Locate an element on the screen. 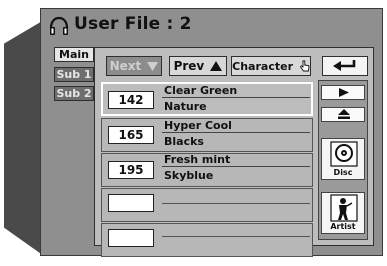 Image resolution: width=387 pixels, height=266 pixels. next-button: Next is located at coordinates (134, 66).